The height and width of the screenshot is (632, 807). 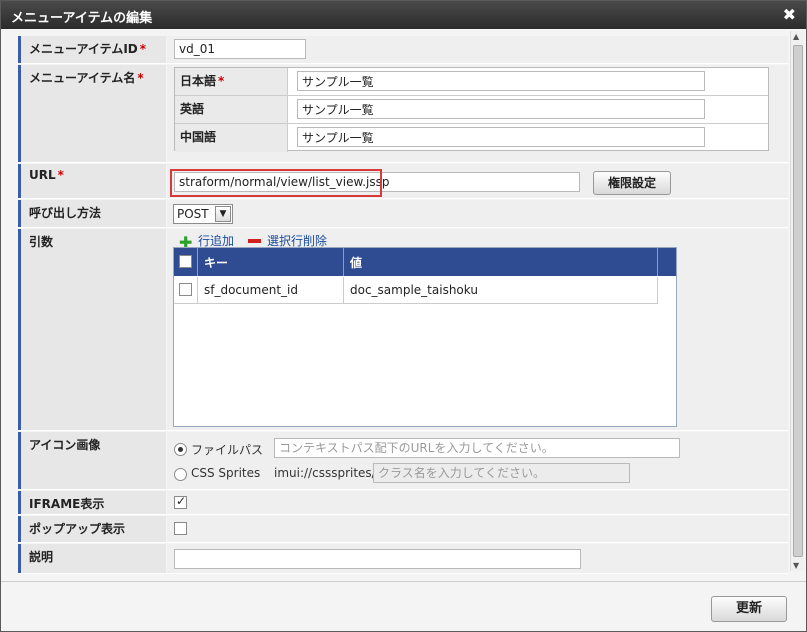 I want to click on lang-row-ja: 日本語 *, so click(x=471, y=82).